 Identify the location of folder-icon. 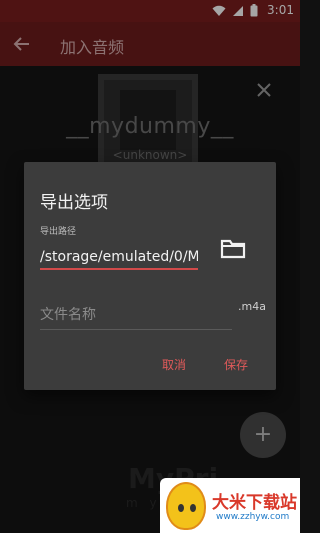
(233, 249).